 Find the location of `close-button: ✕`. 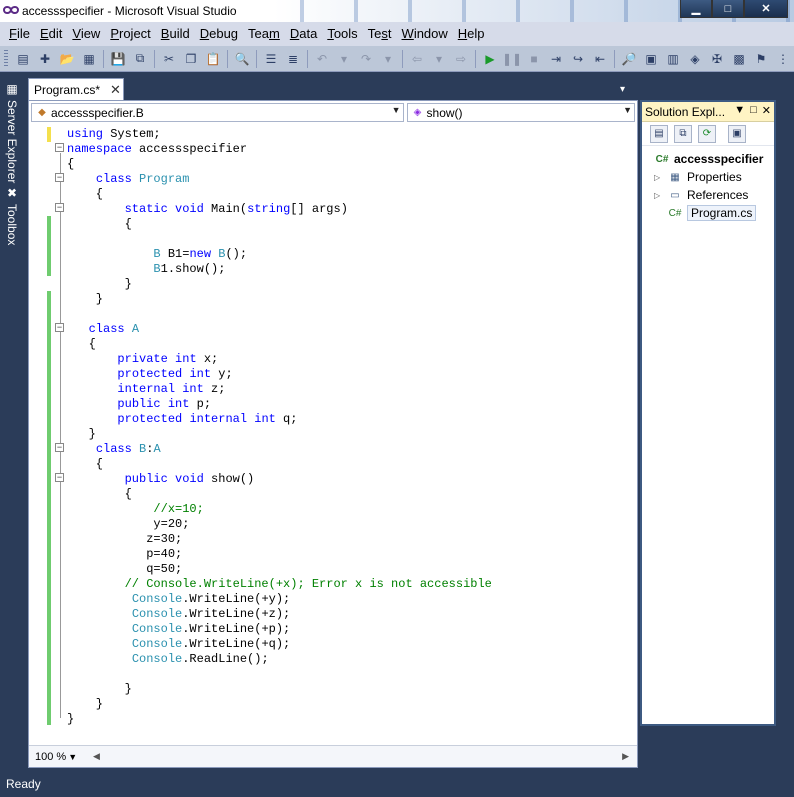

close-button: ✕ is located at coordinates (766, 9).